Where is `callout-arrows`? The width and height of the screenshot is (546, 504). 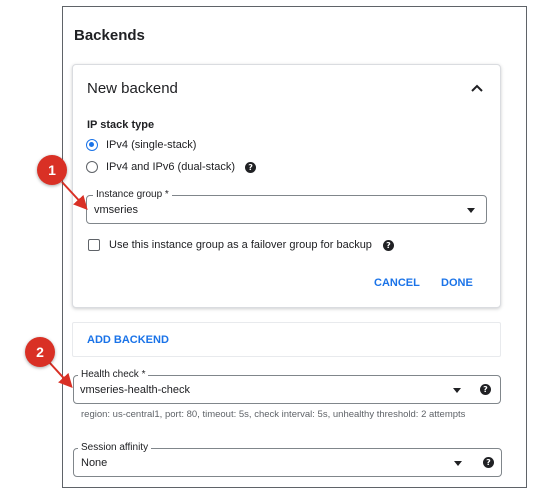 callout-arrows is located at coordinates (68, 284).